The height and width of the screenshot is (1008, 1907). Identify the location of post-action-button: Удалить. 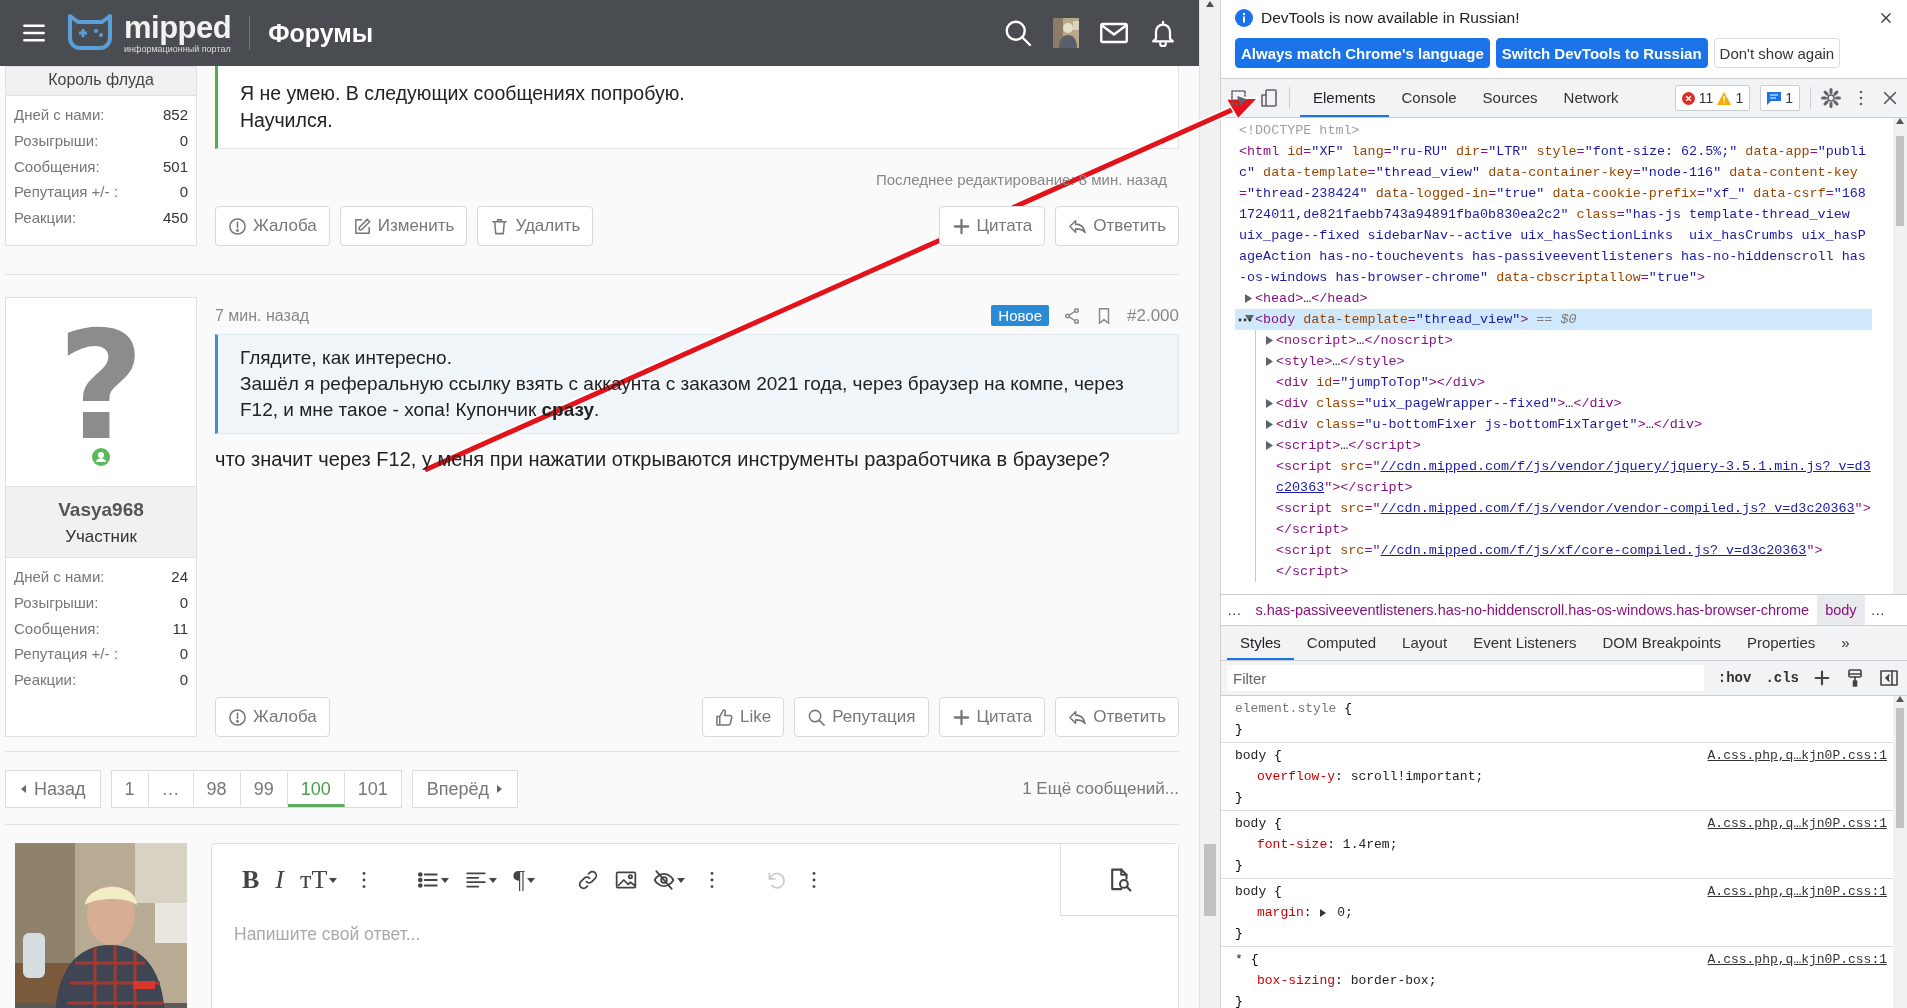
(535, 226).